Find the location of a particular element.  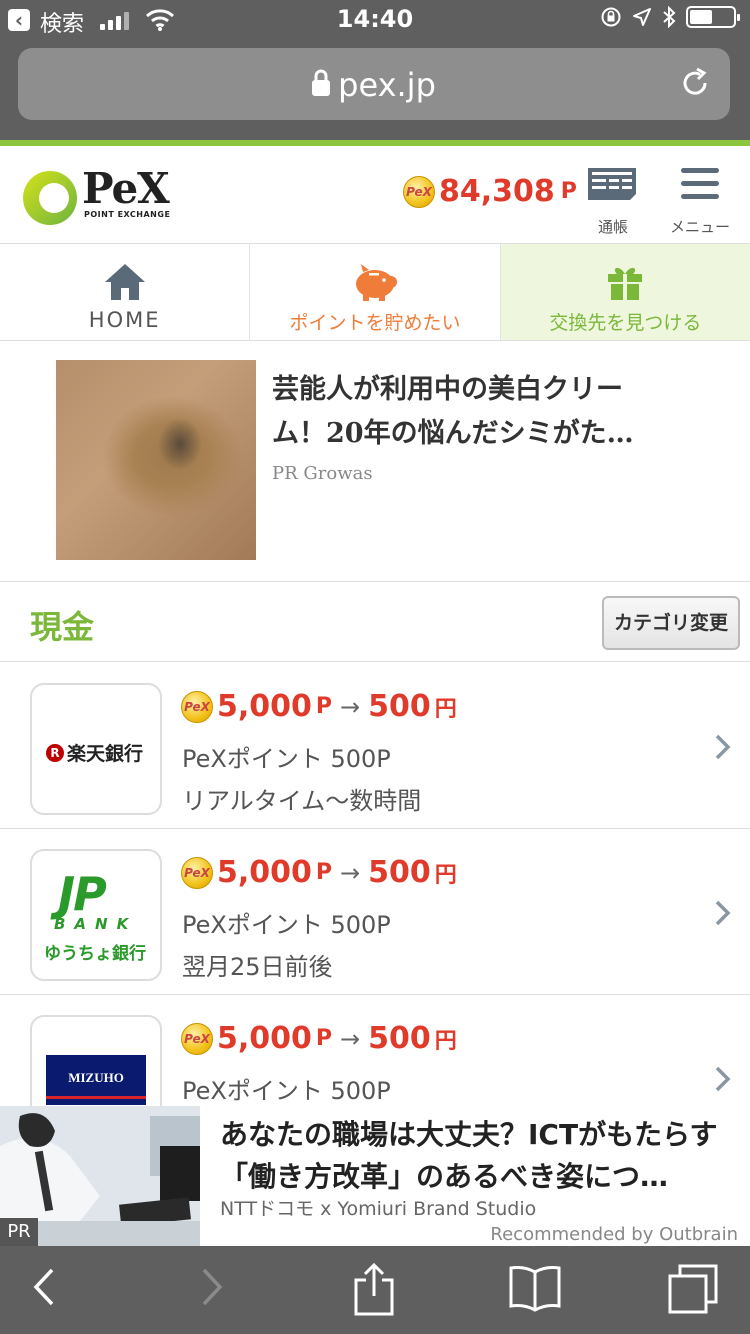

logo-subtitle: POINT EXCHANGE is located at coordinates (127, 214).